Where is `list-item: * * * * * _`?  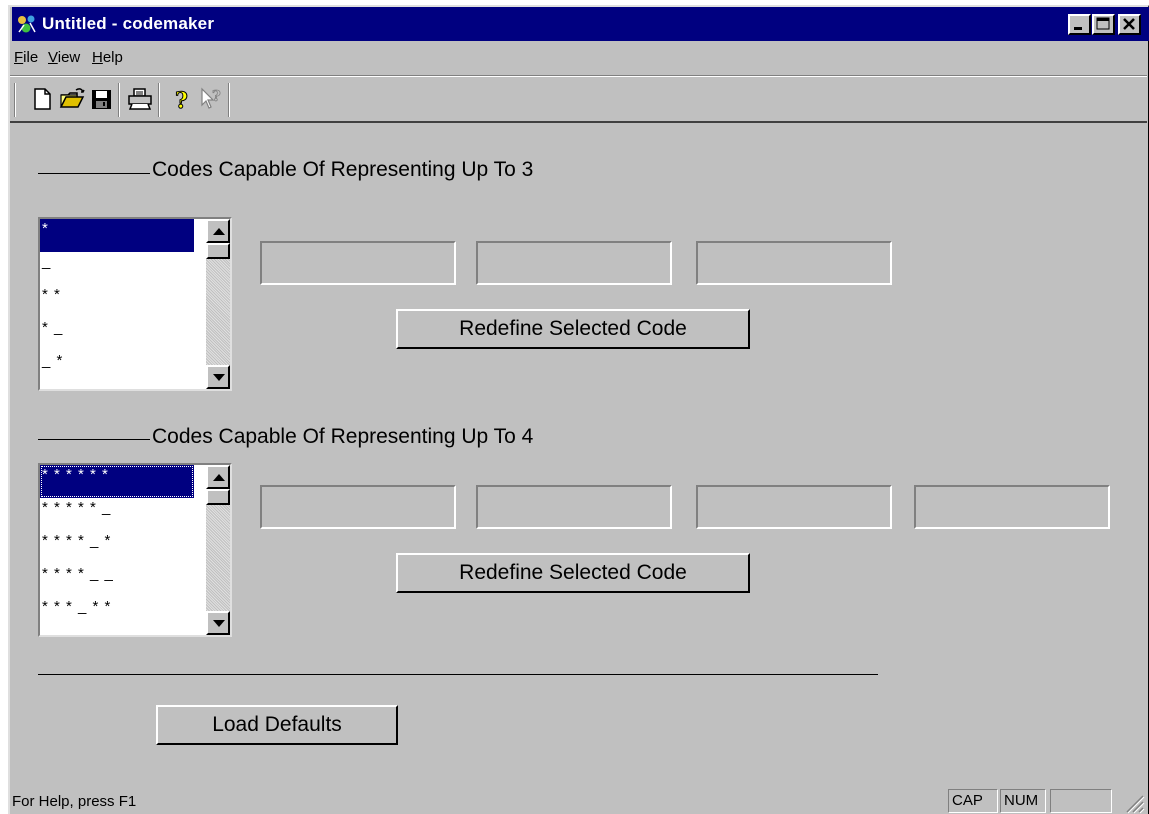 list-item: * * * * * _ is located at coordinates (117, 514).